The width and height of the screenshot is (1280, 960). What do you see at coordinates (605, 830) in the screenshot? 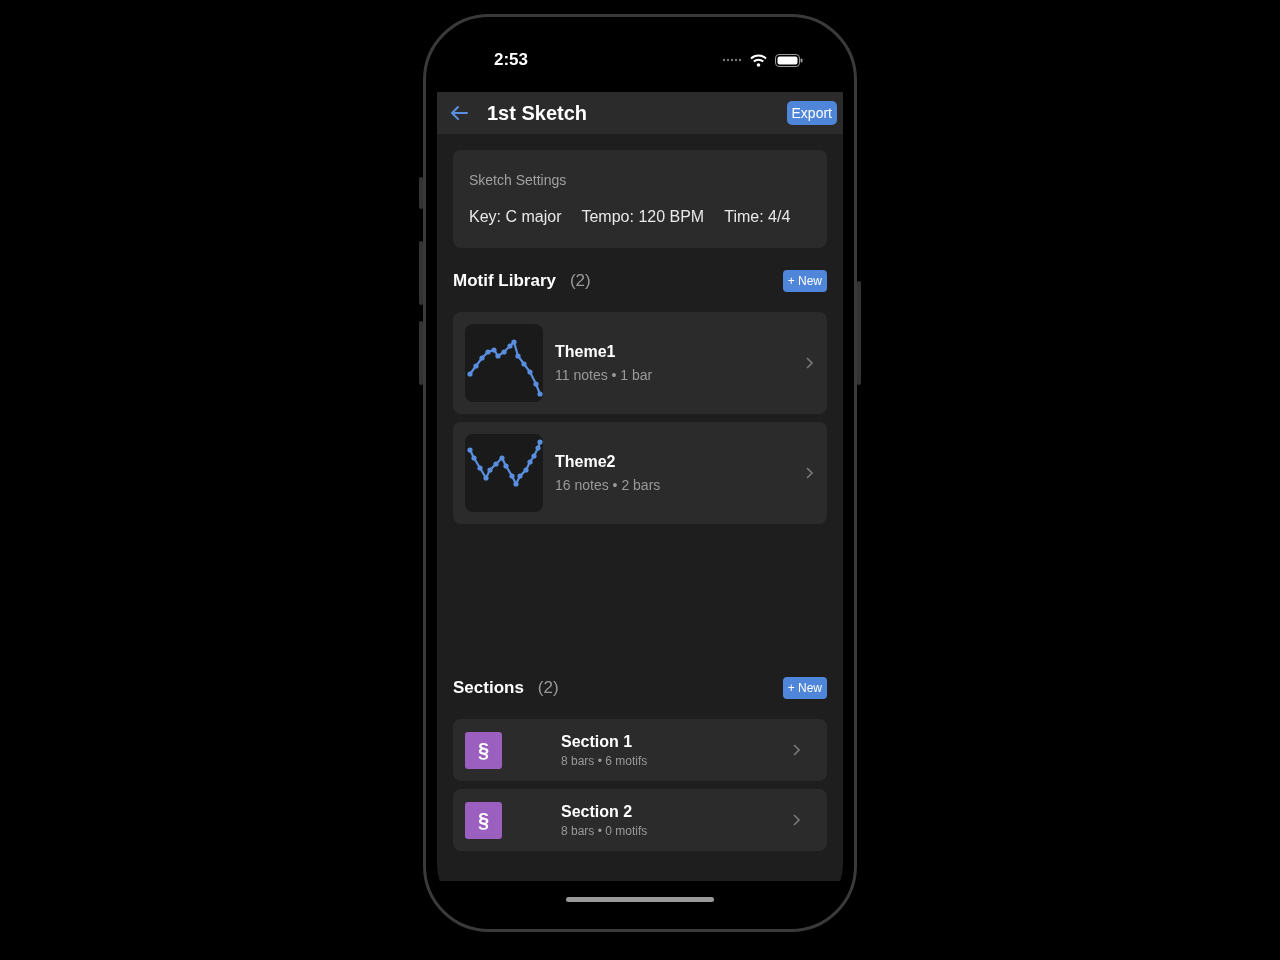
I see `section-details: 8 bars • 0 motifs` at bounding box center [605, 830].